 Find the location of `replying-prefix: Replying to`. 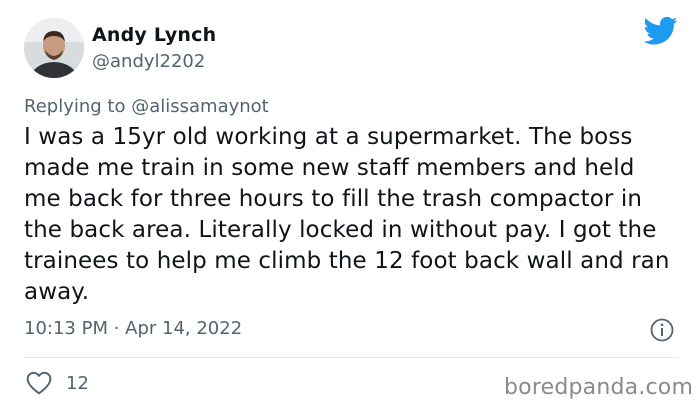

replying-prefix: Replying to is located at coordinates (75, 106).